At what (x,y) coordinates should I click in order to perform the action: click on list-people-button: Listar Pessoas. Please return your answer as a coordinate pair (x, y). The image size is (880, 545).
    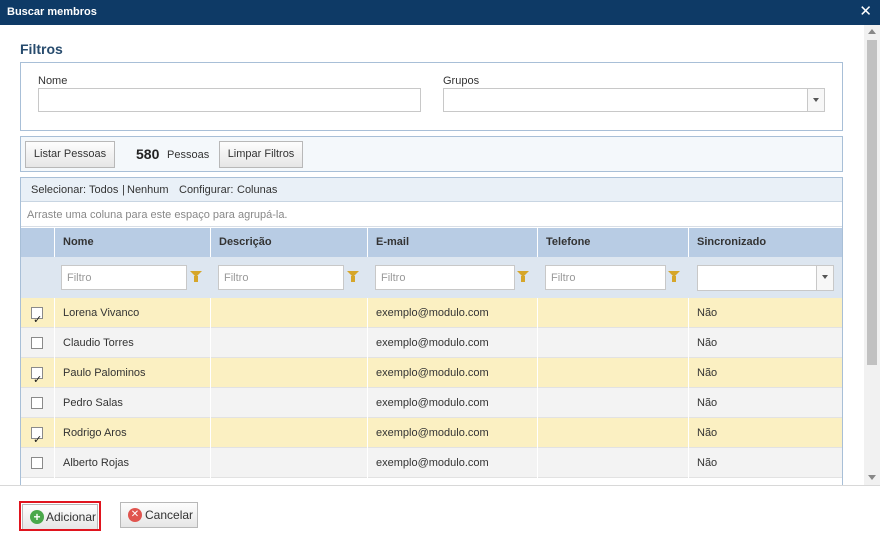
    Looking at the image, I should click on (70, 154).